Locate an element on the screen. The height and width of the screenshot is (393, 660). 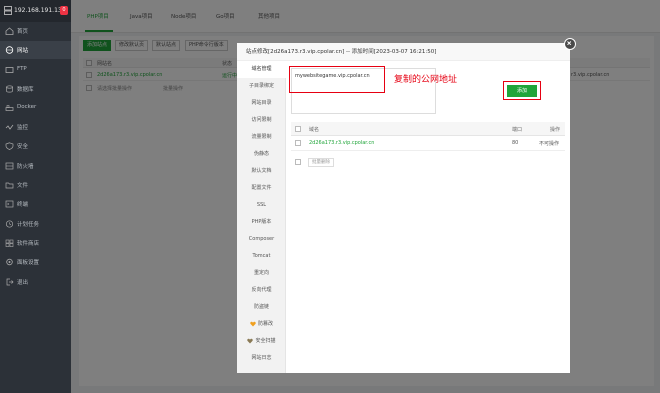
menu-security-scan: 安全扫描 is located at coordinates (261, 341).